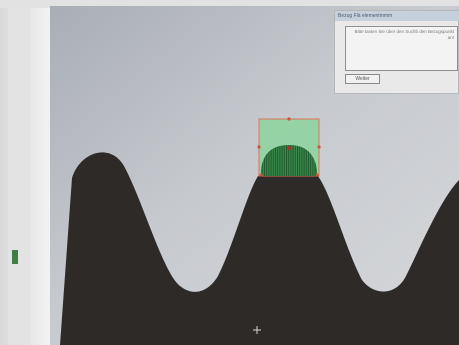 The height and width of the screenshot is (345, 459). I want to click on monitor-bezel-edge, so click(19, 172).